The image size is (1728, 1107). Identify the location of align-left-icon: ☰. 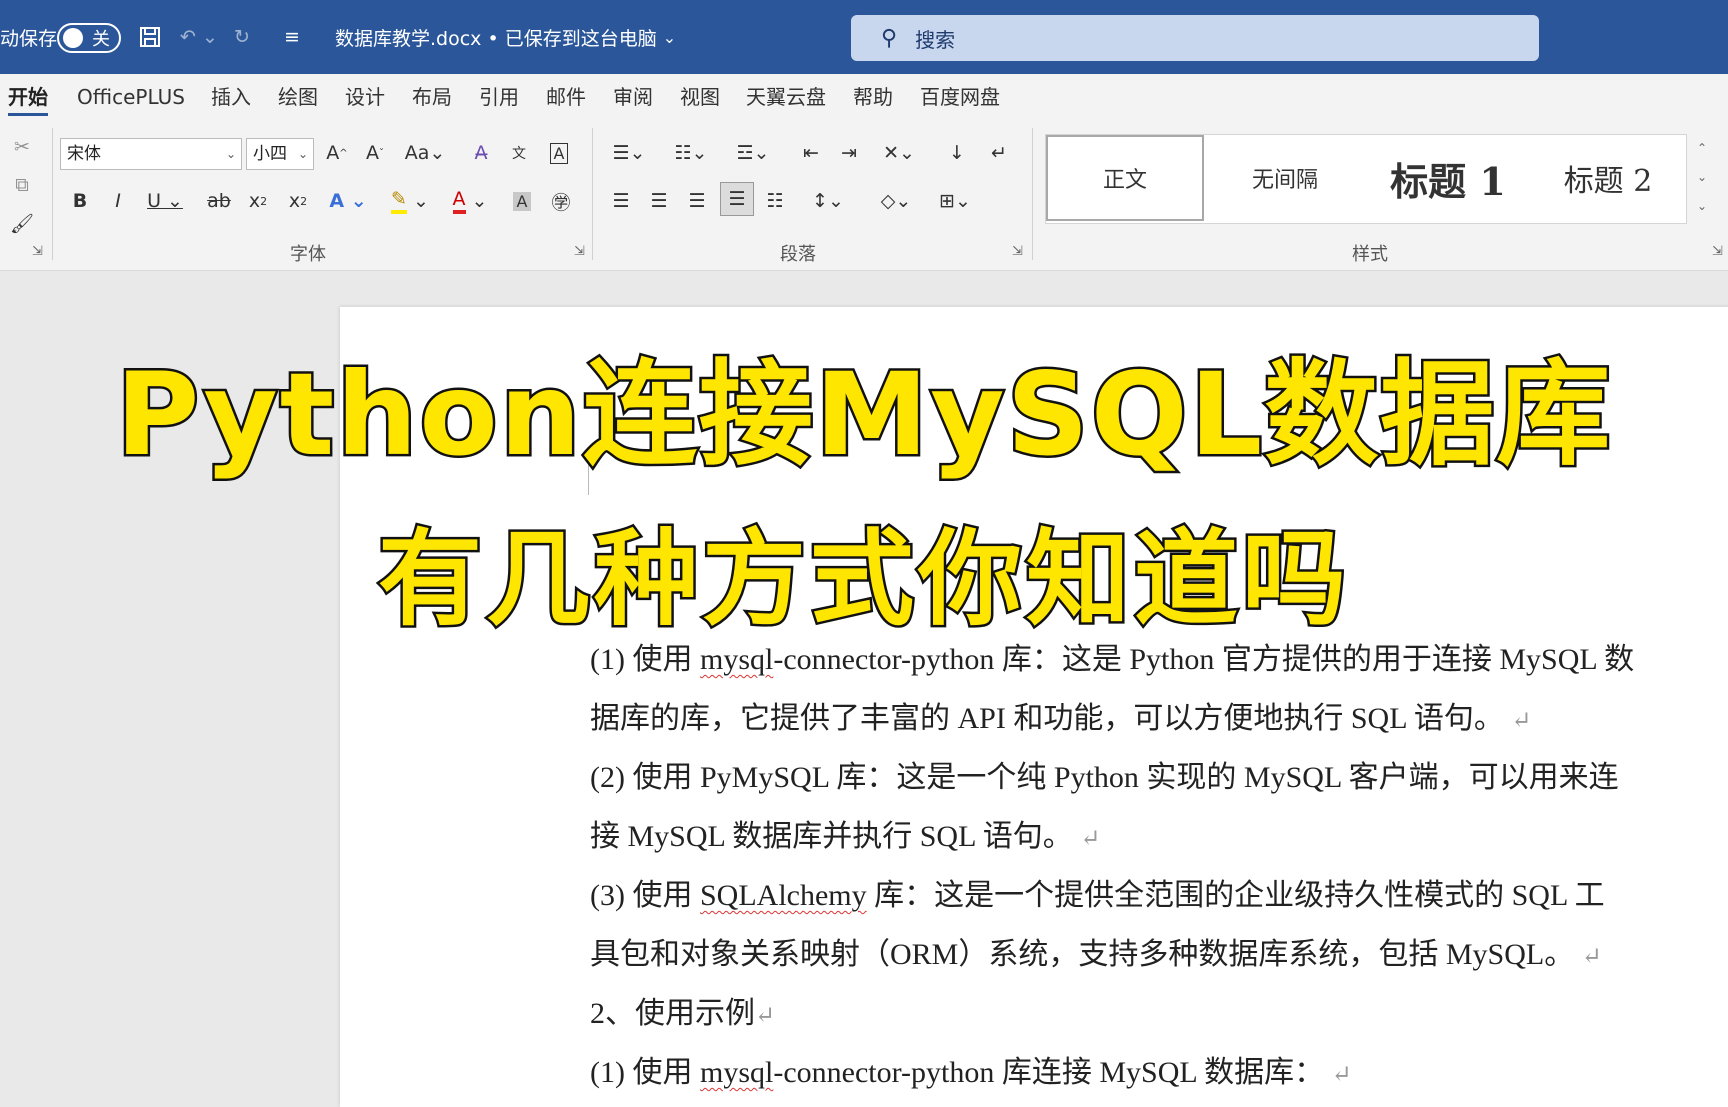
(621, 201).